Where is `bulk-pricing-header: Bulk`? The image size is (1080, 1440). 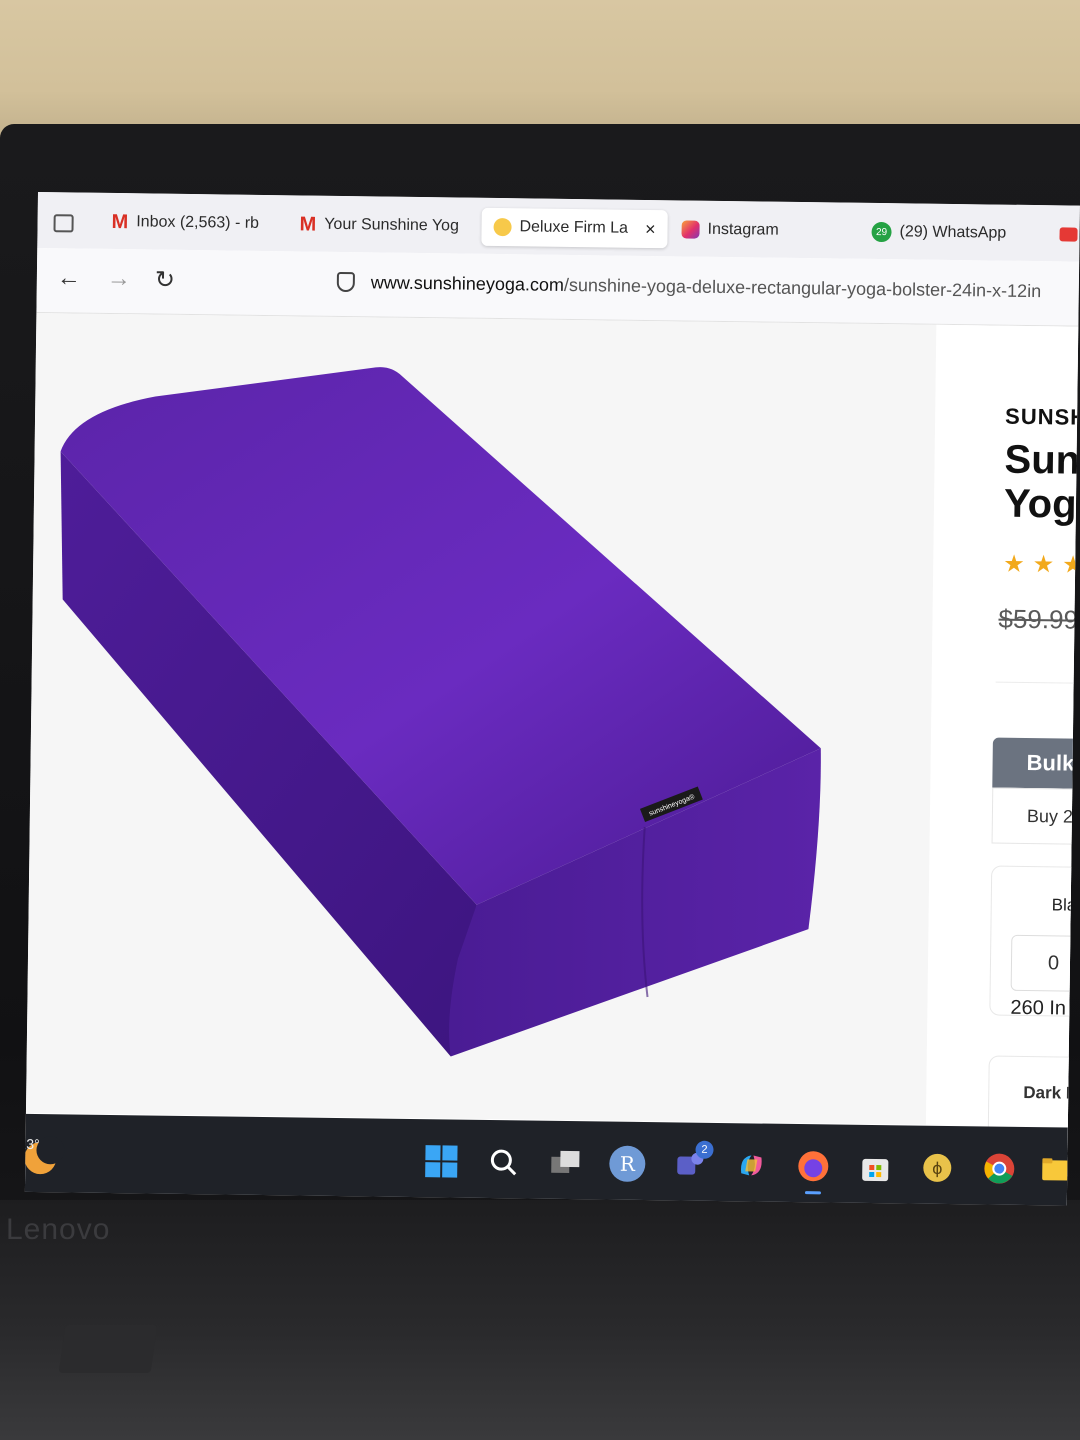 bulk-pricing-header: Bulk is located at coordinates (1036, 763).